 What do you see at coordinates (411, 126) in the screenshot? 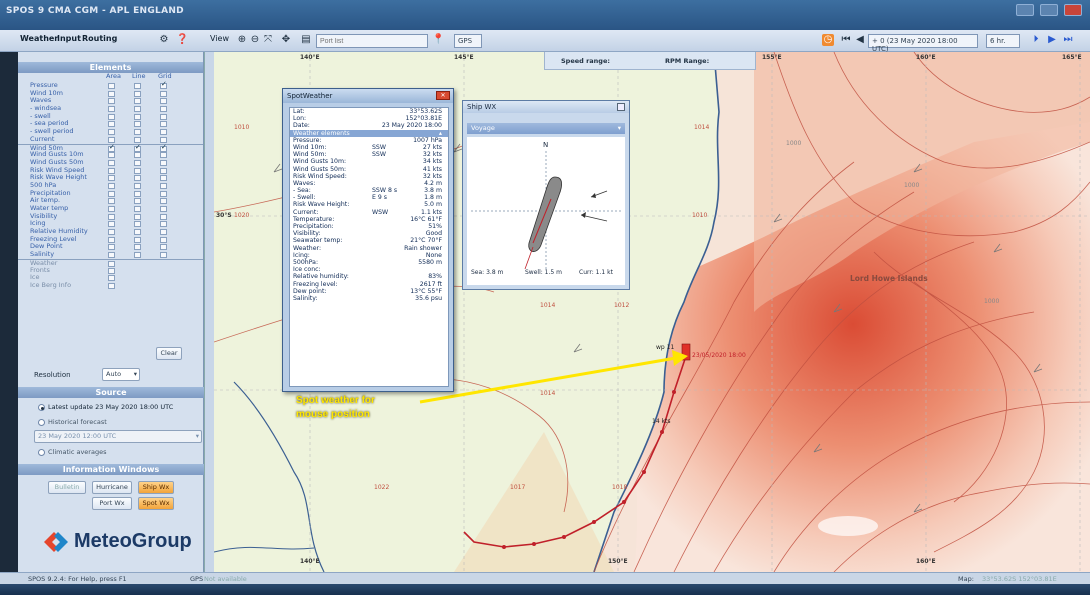
I see `date-value: 23 May 2020 18:00` at bounding box center [411, 126].